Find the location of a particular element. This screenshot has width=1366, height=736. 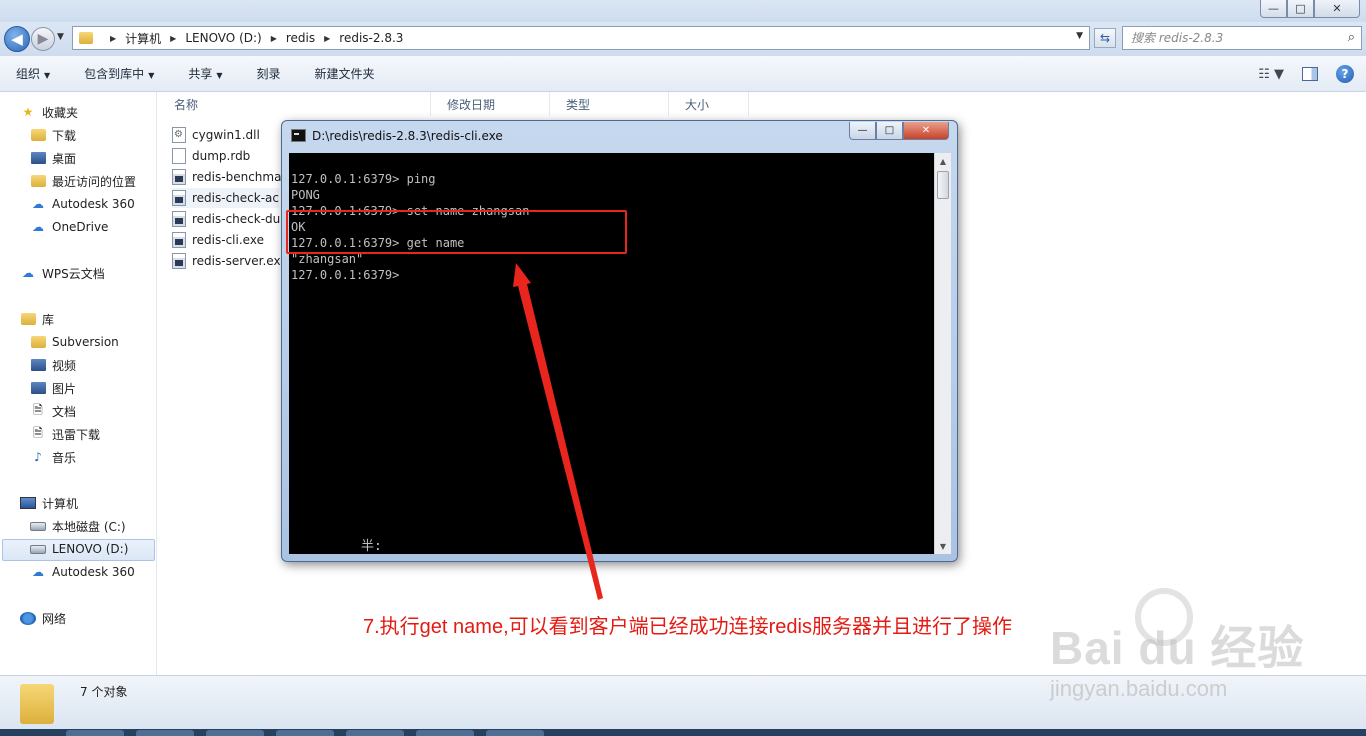

forward-button: ▶ is located at coordinates (43, 39).